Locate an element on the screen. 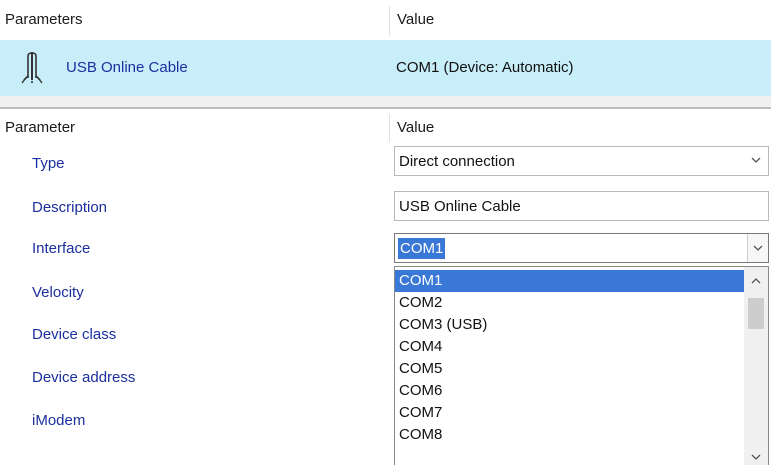 The height and width of the screenshot is (465, 771). grid-splitter is located at coordinates (385, 102).